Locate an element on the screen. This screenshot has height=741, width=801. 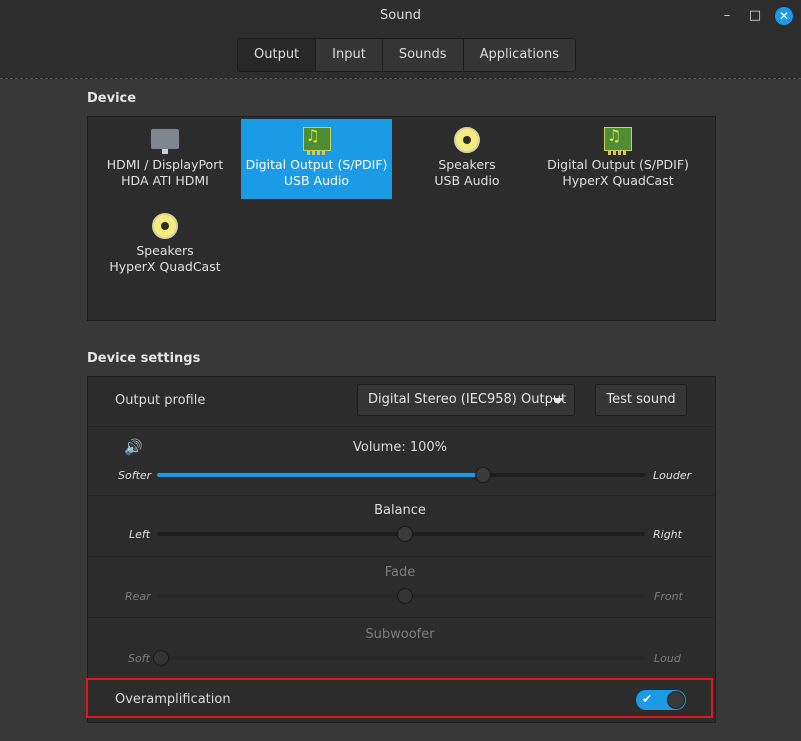
volume-min-label: Softer is located at coordinates (135, 475).